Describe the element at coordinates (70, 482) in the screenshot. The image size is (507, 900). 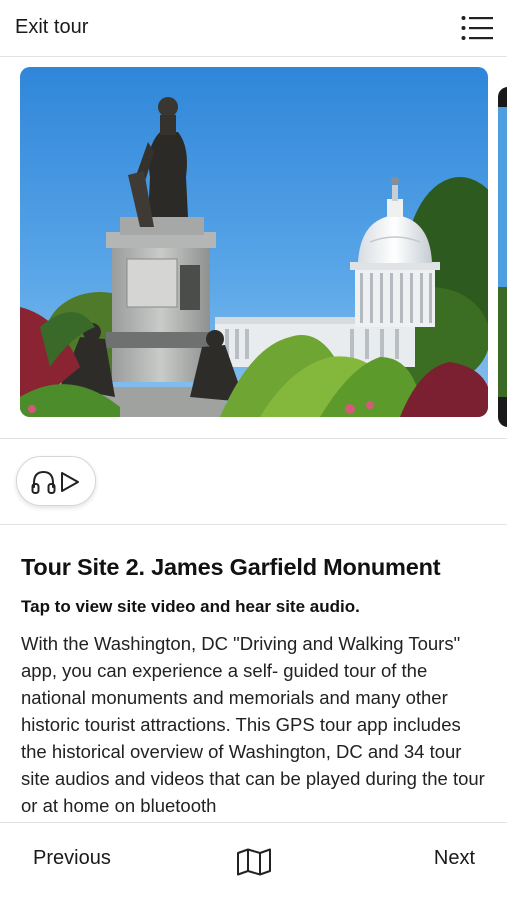
I see `play-icon` at that location.